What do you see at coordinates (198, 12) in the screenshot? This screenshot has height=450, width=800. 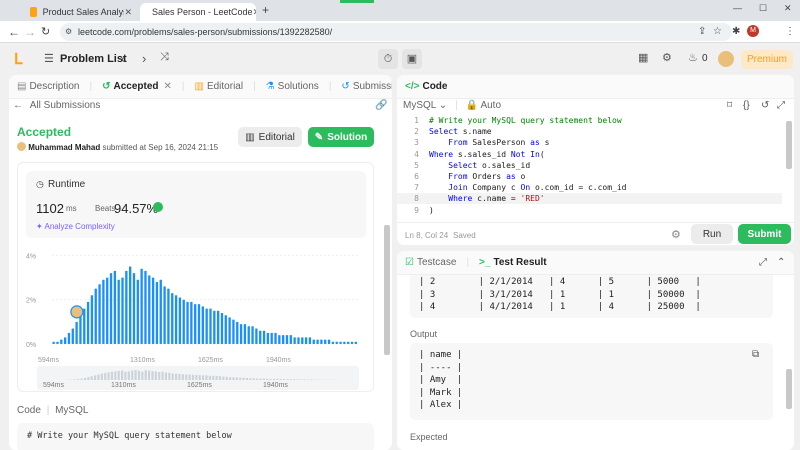 I see `browser-tab-sales-person: Sales Person - LeetCode ✕` at bounding box center [198, 12].